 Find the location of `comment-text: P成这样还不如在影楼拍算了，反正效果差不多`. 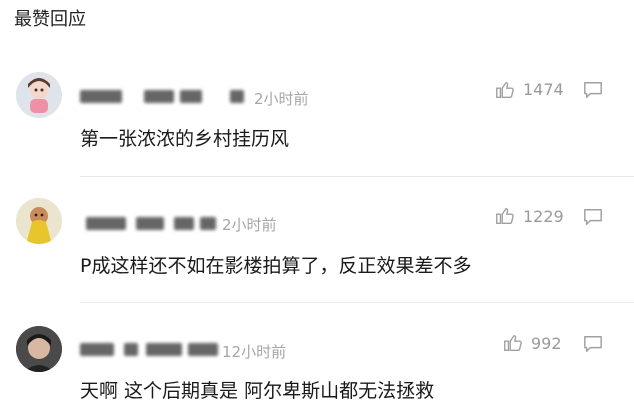

comment-text: P成这样还不如在影楼拍算了，反正效果差不多 is located at coordinates (276, 266).